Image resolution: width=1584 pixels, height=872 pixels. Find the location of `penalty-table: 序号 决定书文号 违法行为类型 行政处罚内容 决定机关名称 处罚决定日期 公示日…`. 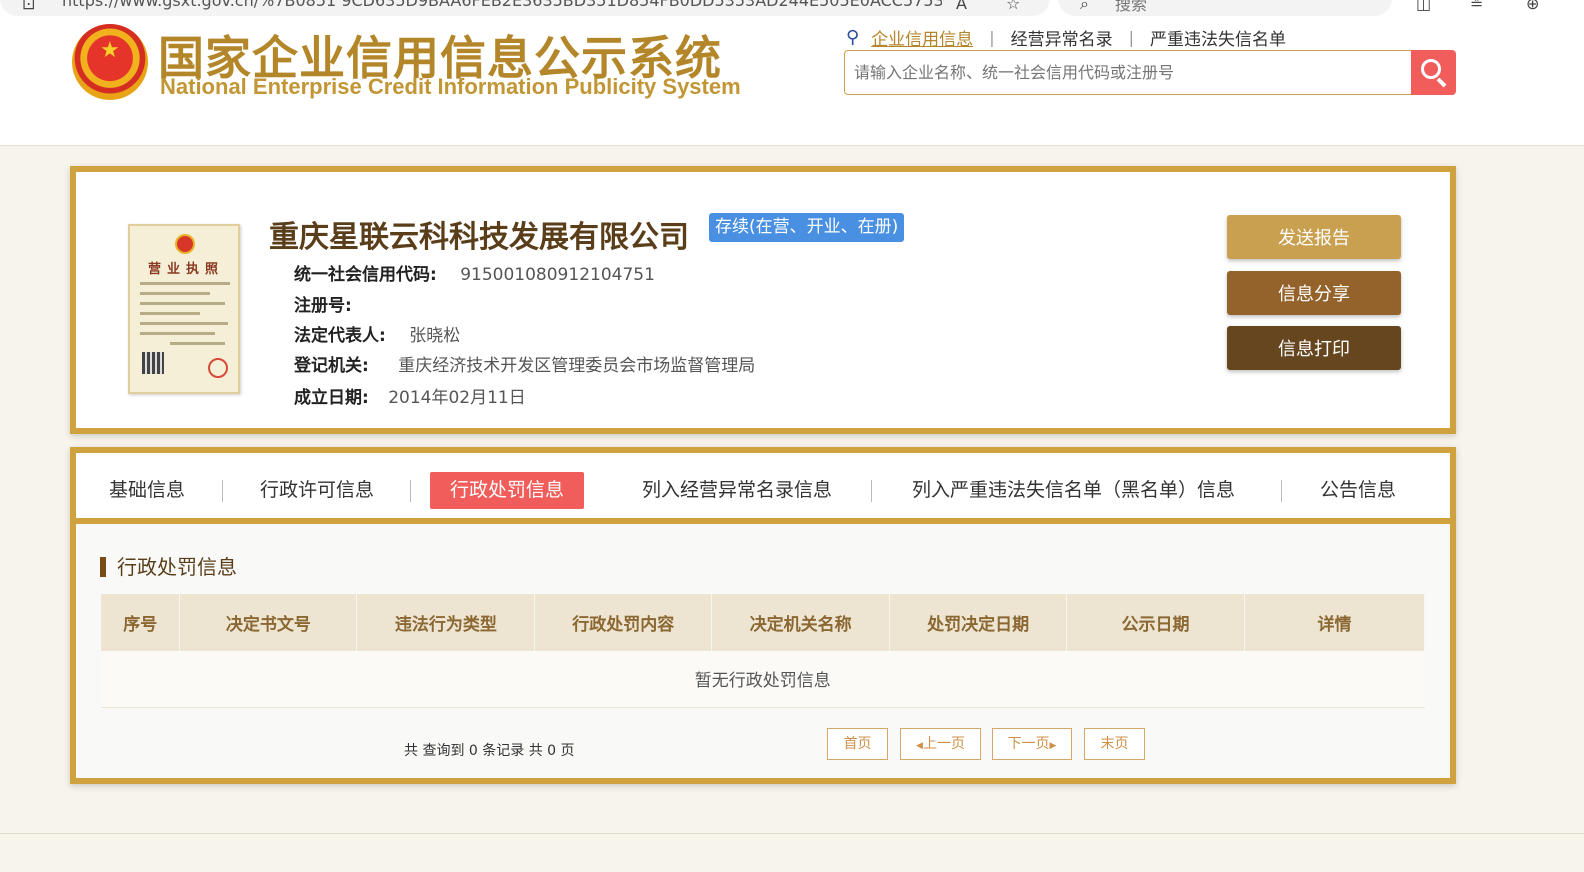

penalty-table: 序号 决定书文号 违法行为类型 行政处罚内容 决定机关名称 处罚决定日期 公示日… is located at coordinates (763, 651).